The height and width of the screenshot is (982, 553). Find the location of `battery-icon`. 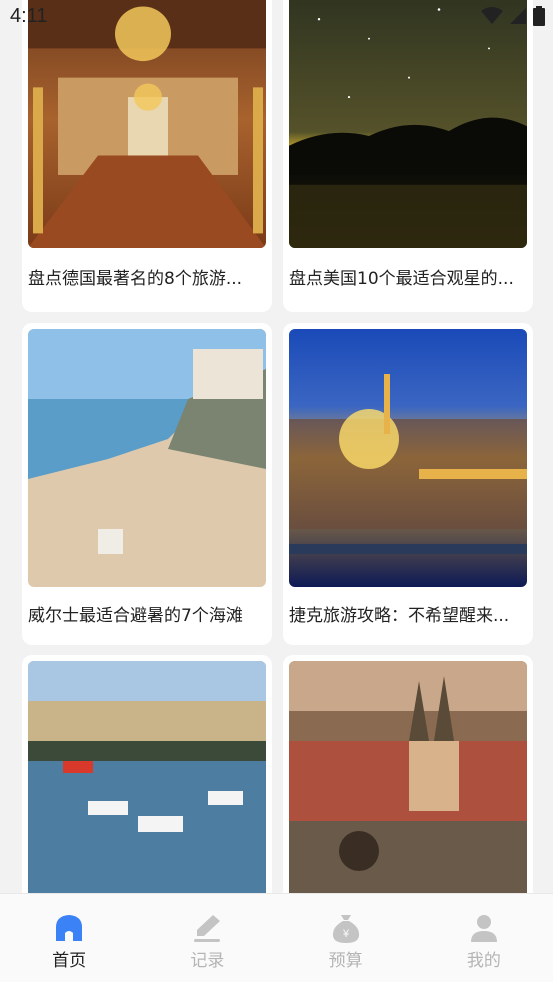

battery-icon is located at coordinates (539, 16).